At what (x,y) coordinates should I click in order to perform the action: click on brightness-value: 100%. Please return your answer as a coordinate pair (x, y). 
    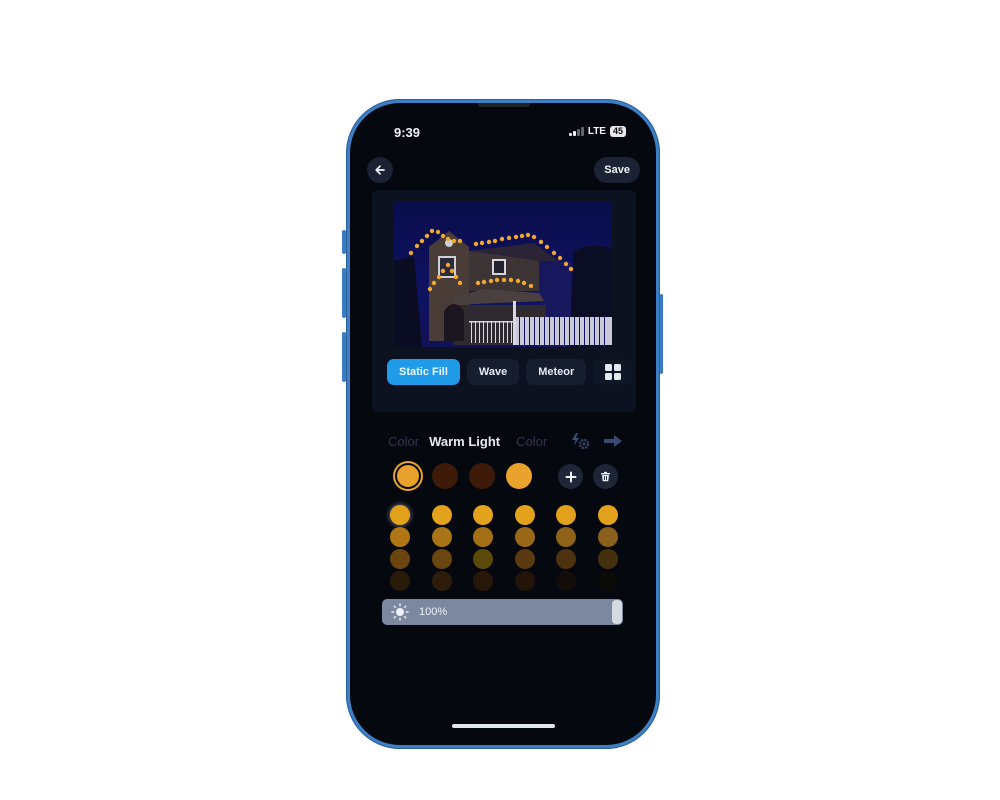
    Looking at the image, I should click on (433, 612).